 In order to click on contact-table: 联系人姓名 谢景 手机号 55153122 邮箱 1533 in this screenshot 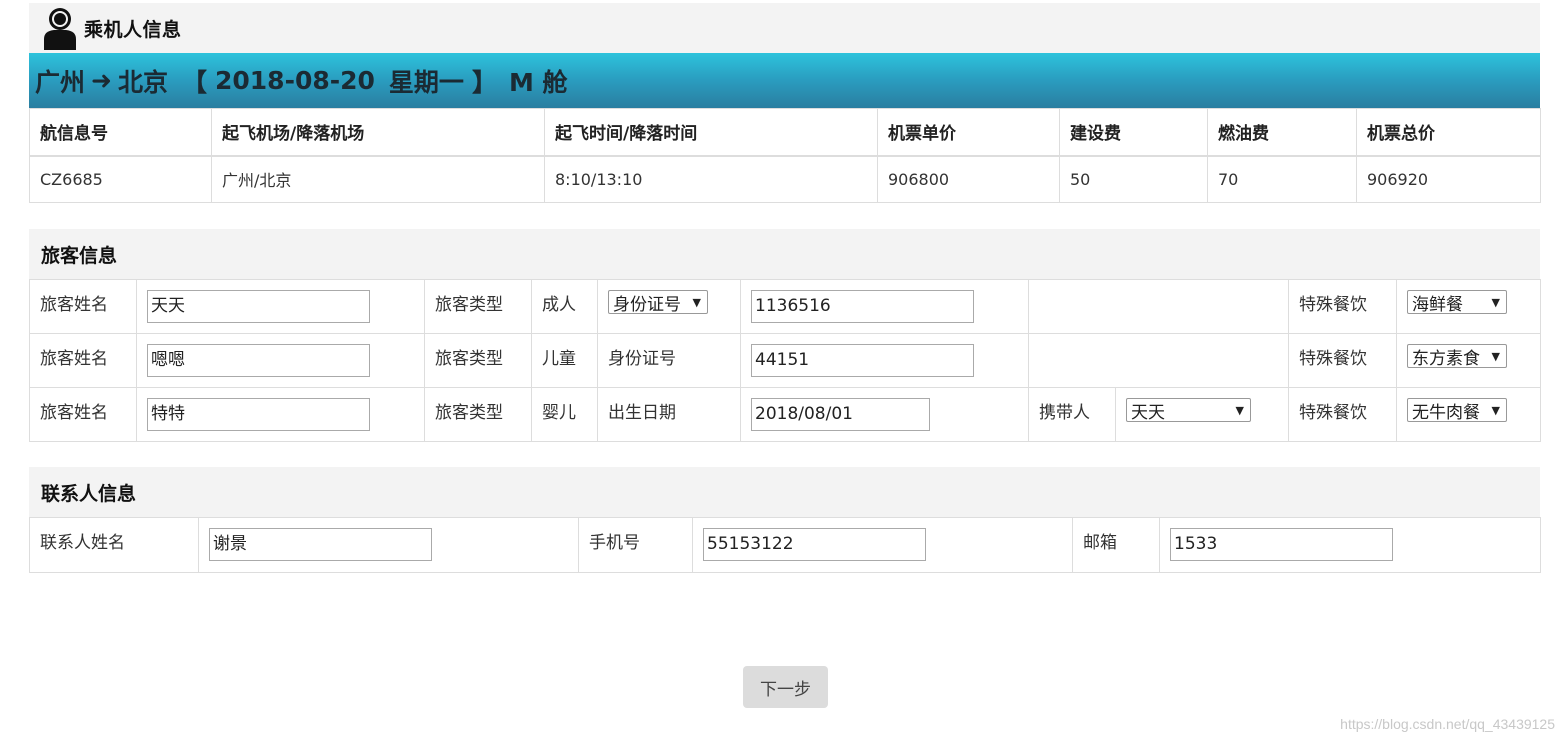, I will do `click(785, 545)`.